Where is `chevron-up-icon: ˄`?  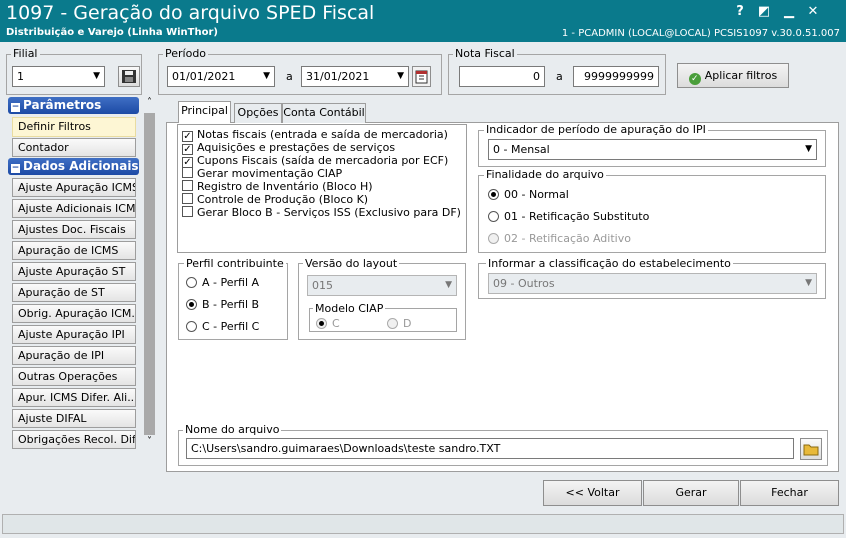
chevron-up-icon: ˄ is located at coordinates (149, 104).